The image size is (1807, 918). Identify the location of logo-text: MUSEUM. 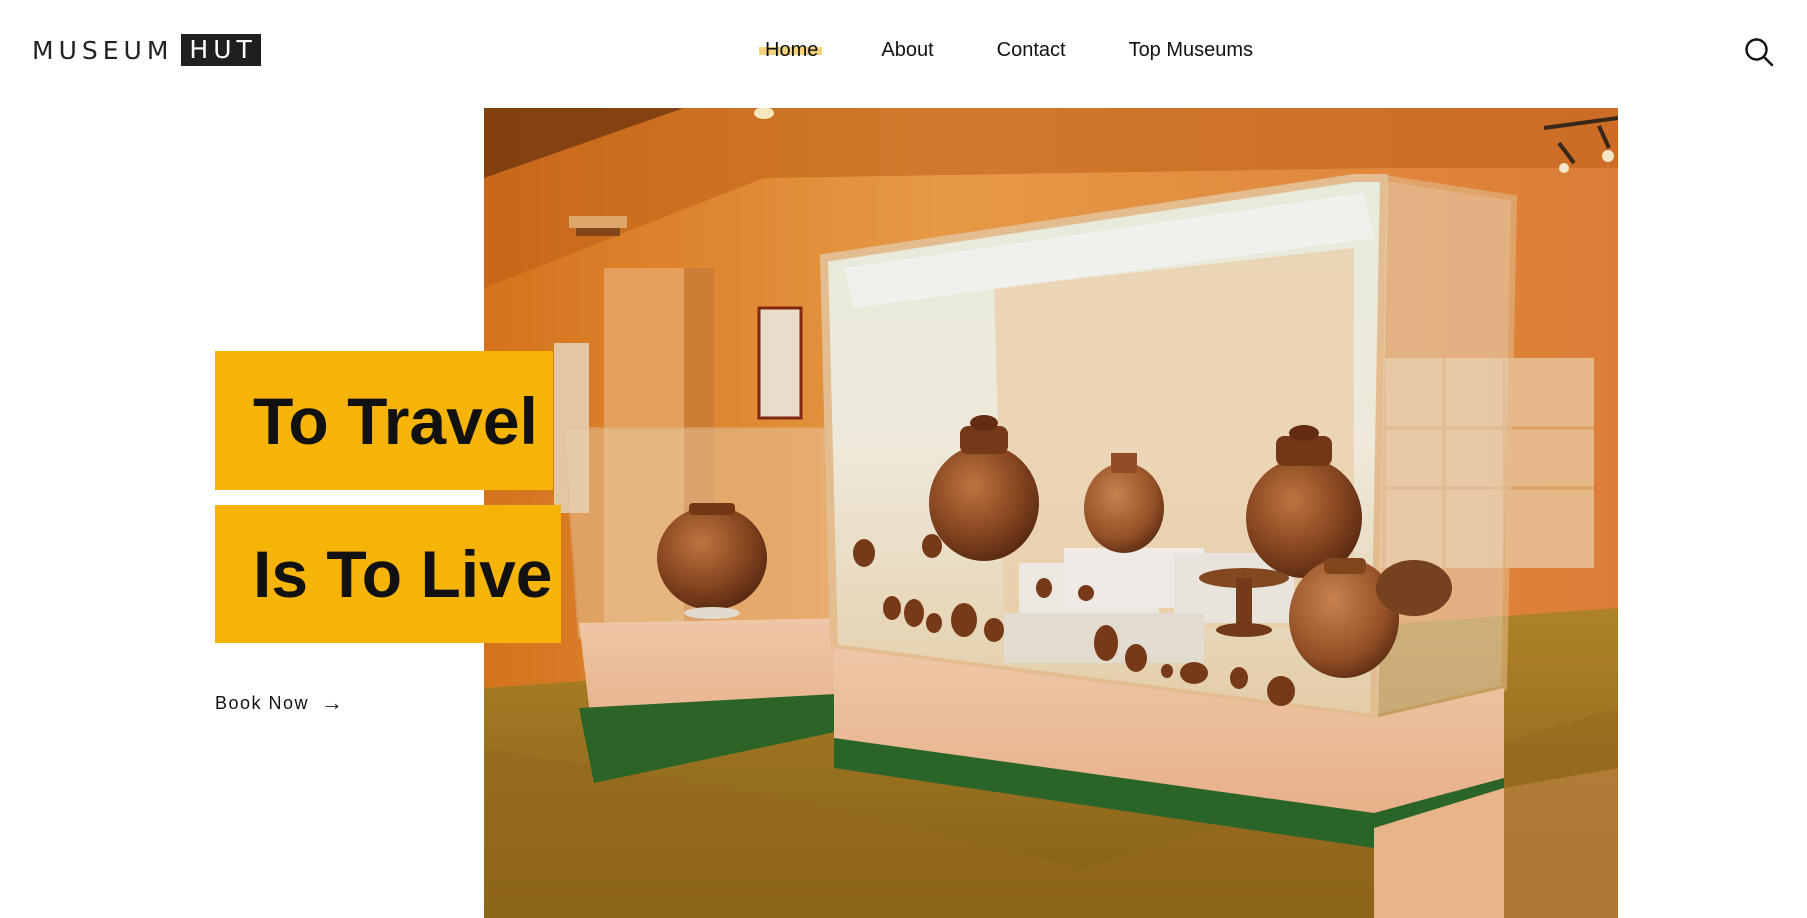
(103, 50).